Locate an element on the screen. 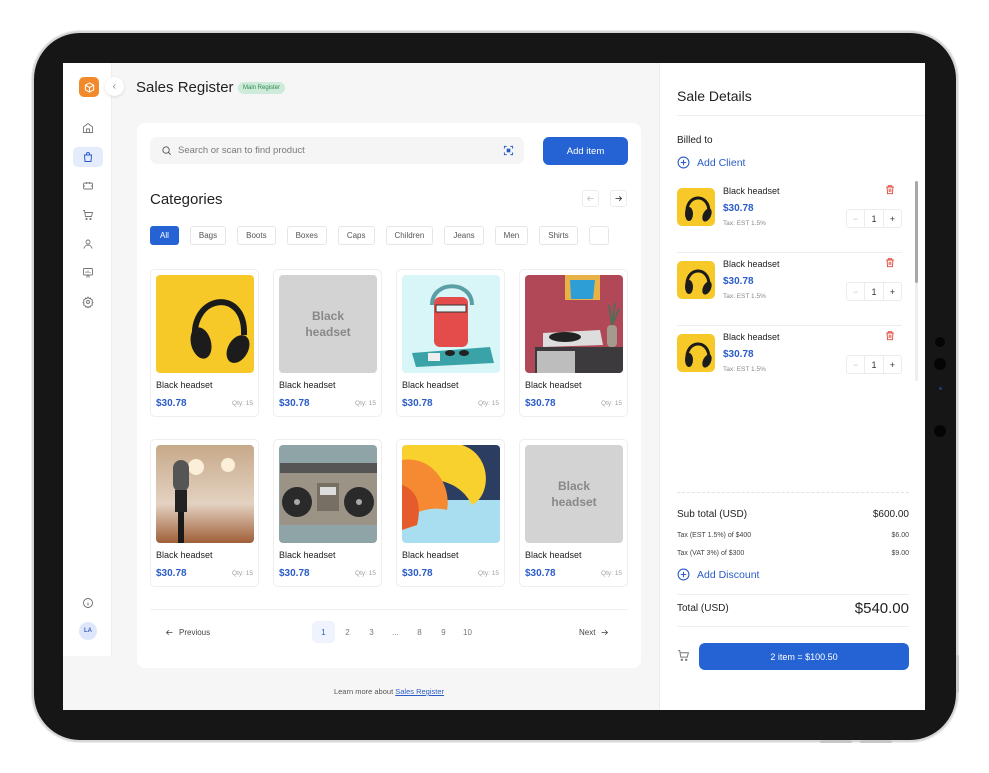  app-logo is located at coordinates (89, 87).